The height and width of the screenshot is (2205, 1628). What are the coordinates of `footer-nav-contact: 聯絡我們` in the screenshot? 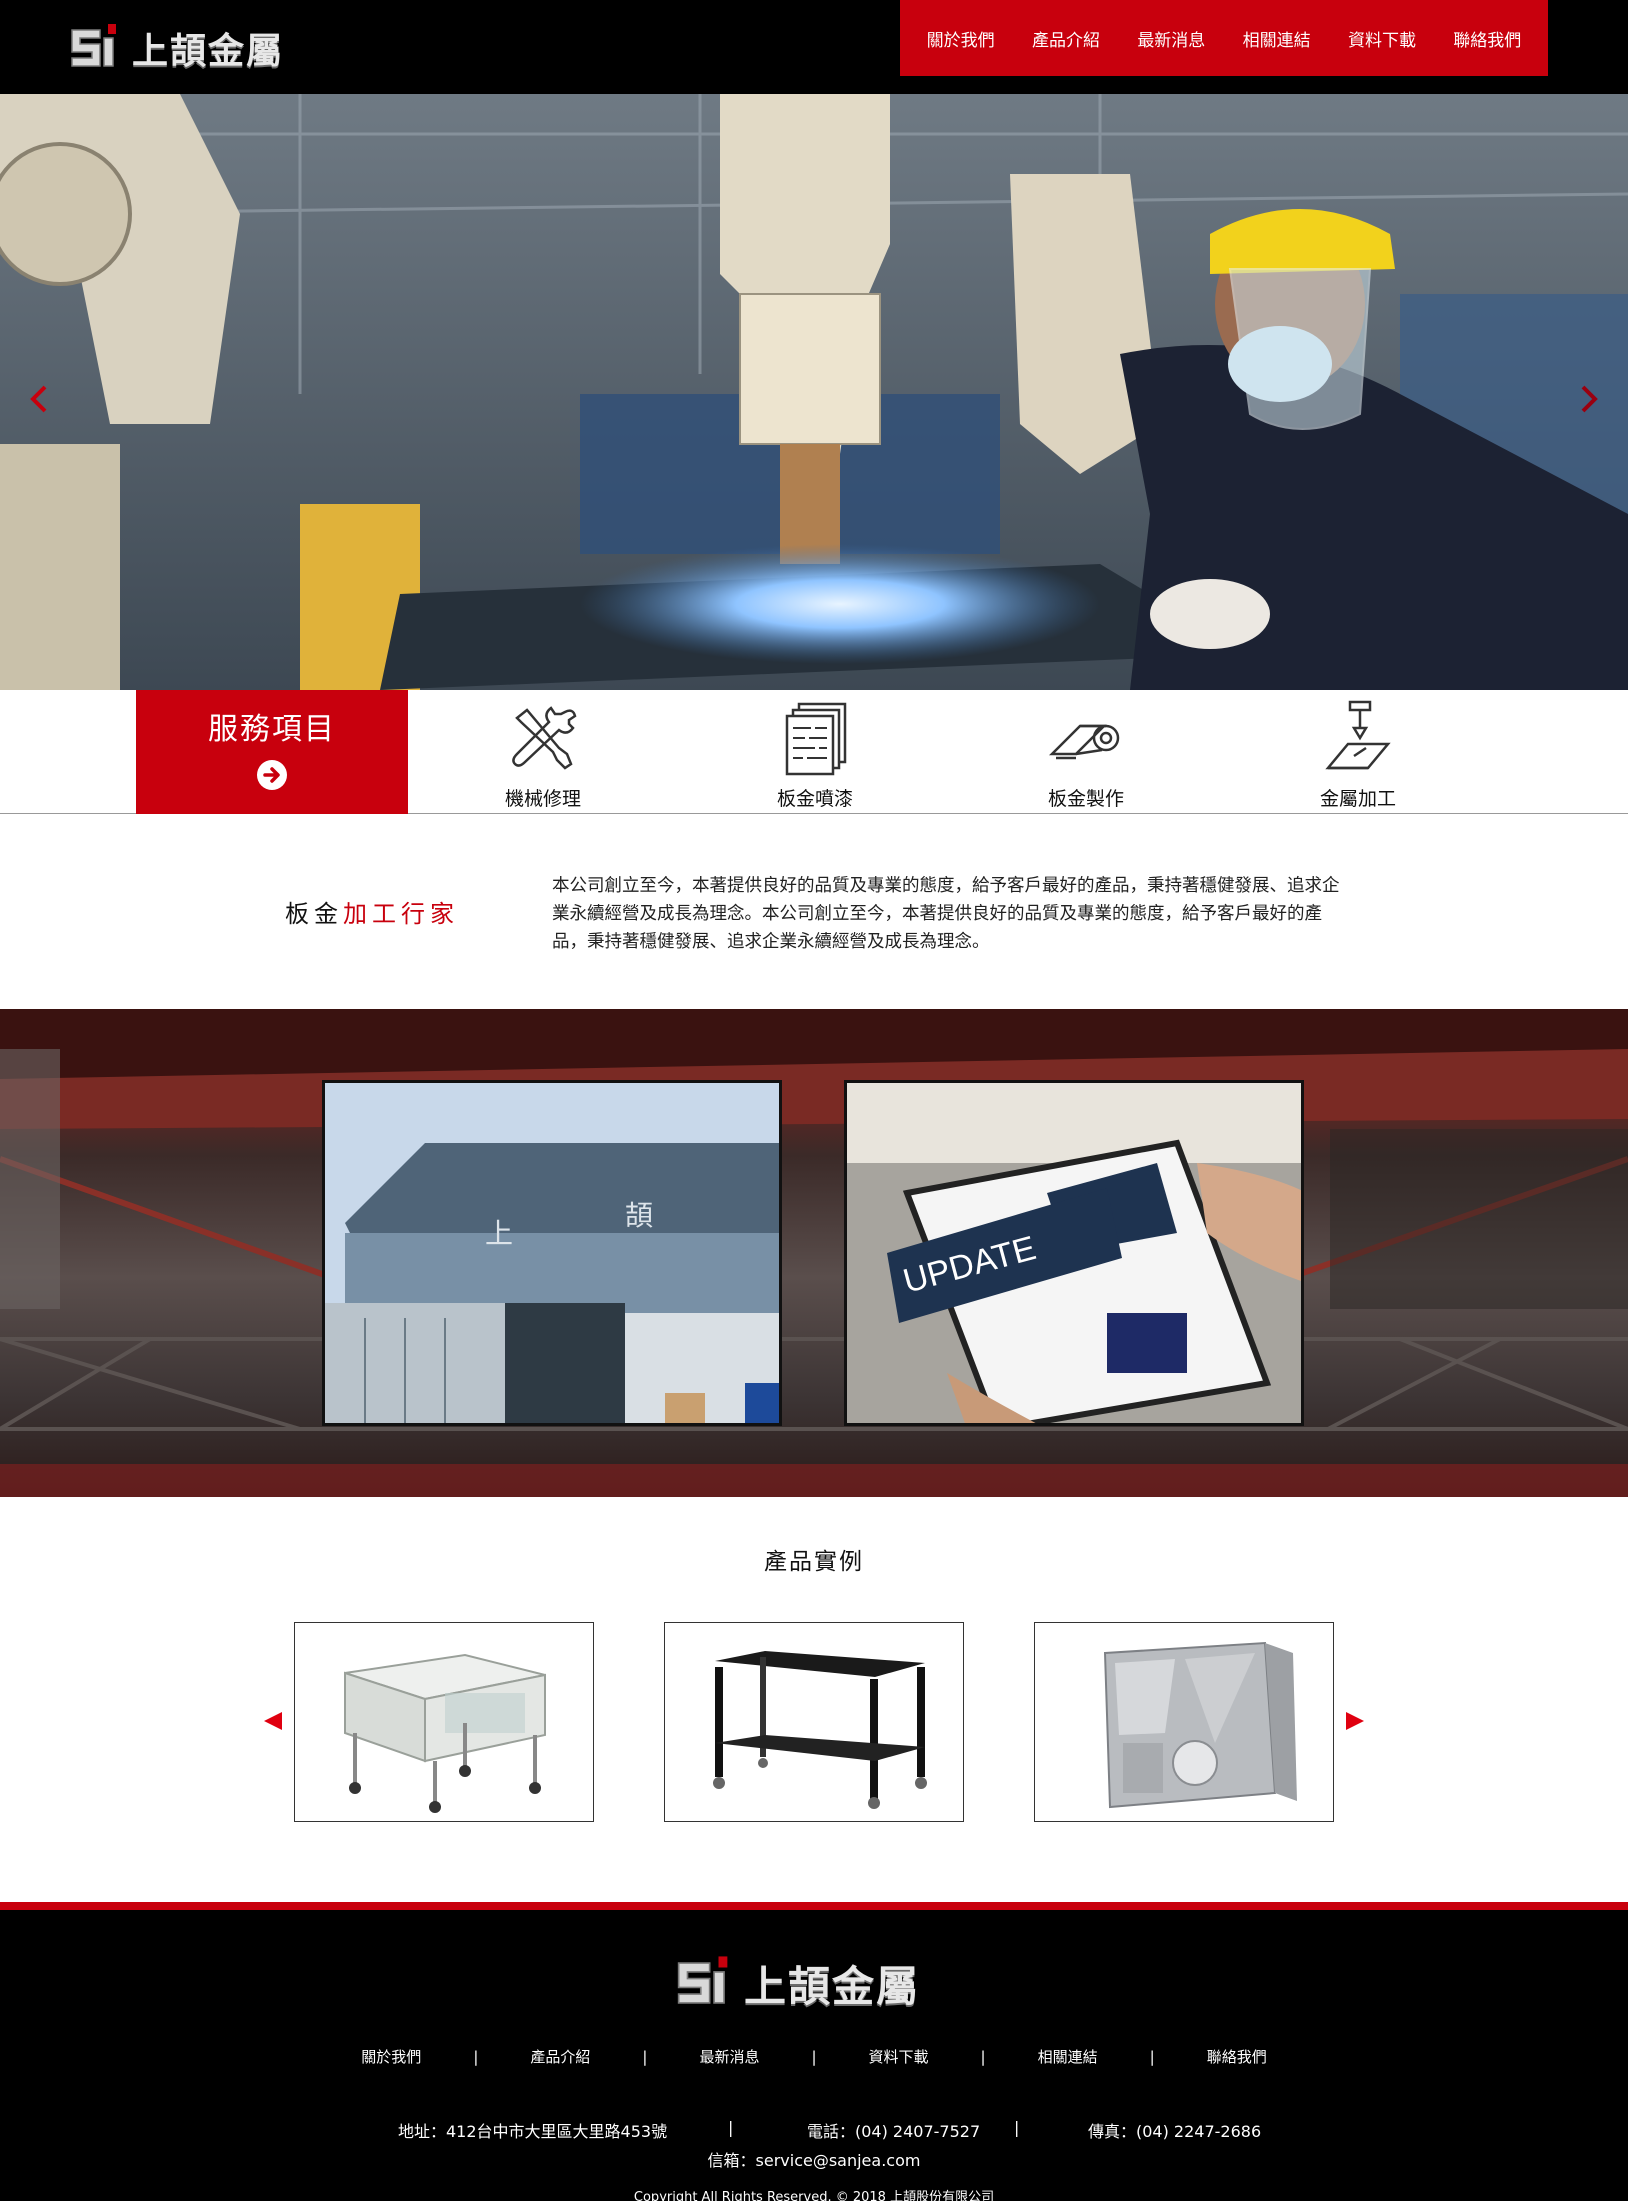 It's located at (1237, 2057).